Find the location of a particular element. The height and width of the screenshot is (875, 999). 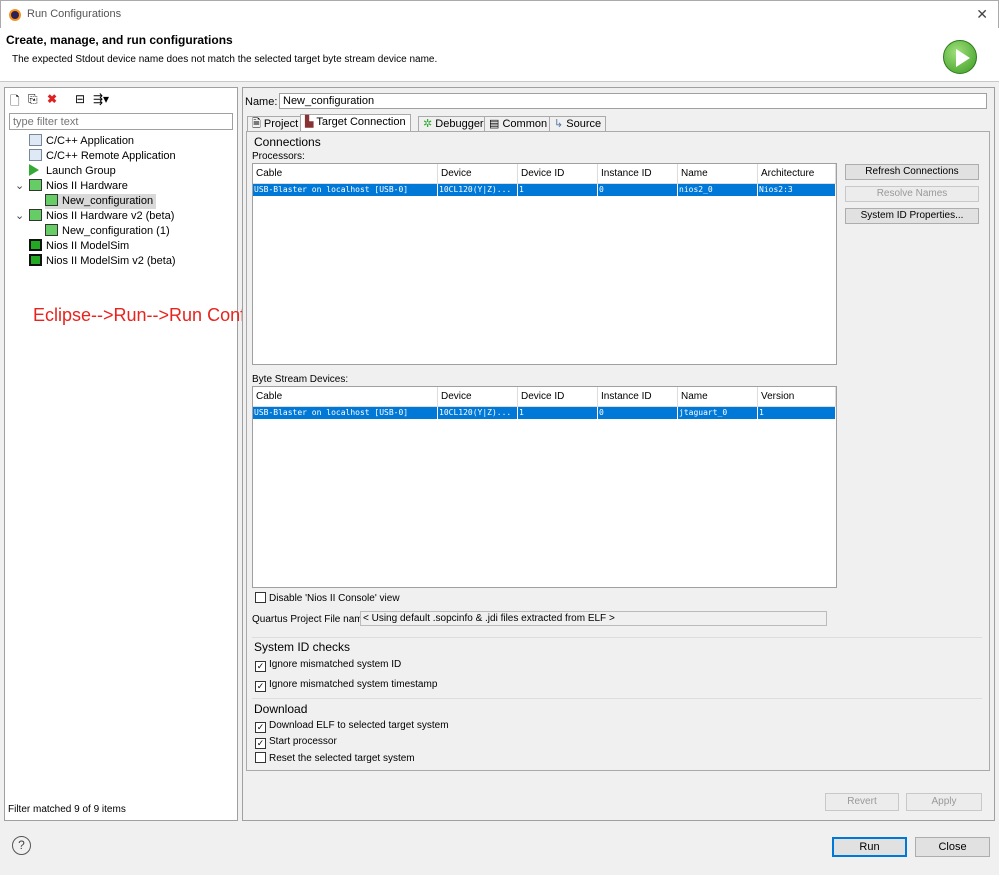

filter-icon: ⇶▾ is located at coordinates (101, 99).